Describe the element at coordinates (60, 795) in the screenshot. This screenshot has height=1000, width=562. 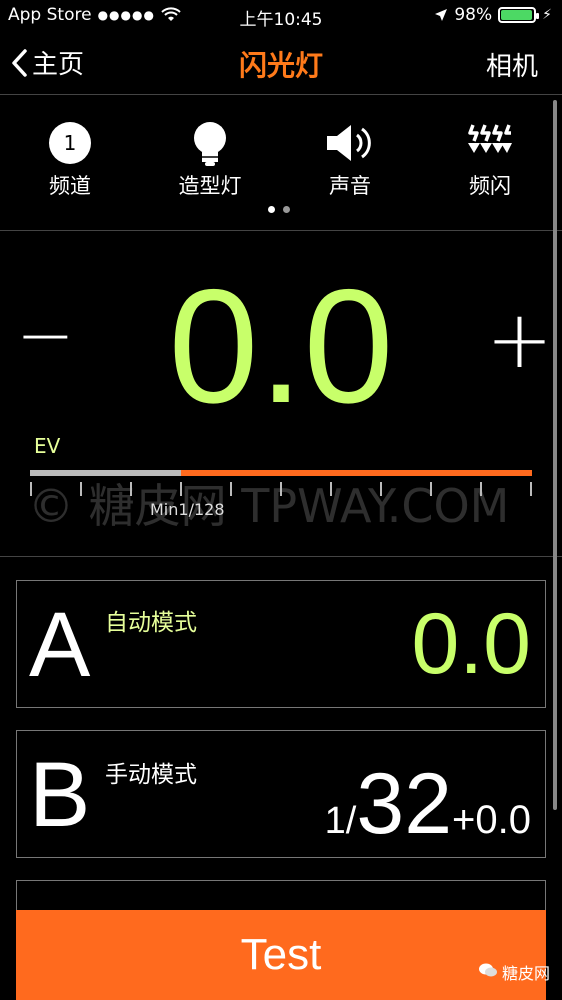
I see `mode-letter: B` at that location.